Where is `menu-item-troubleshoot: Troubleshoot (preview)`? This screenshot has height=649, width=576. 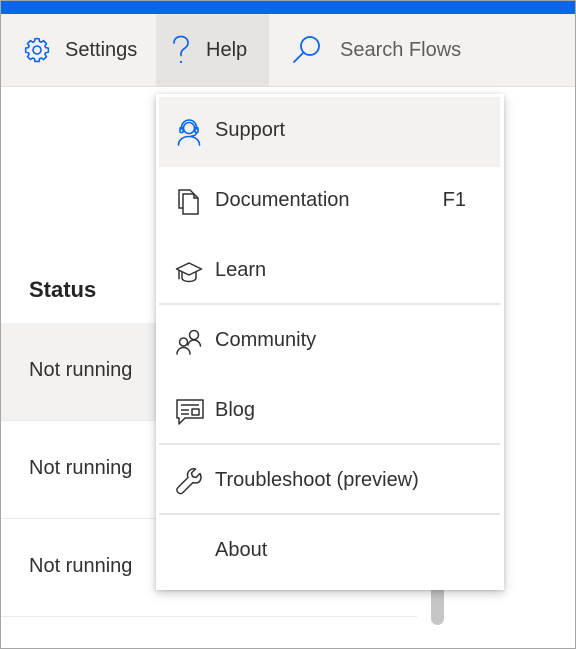 menu-item-troubleshoot: Troubleshoot (preview) is located at coordinates (329, 482).